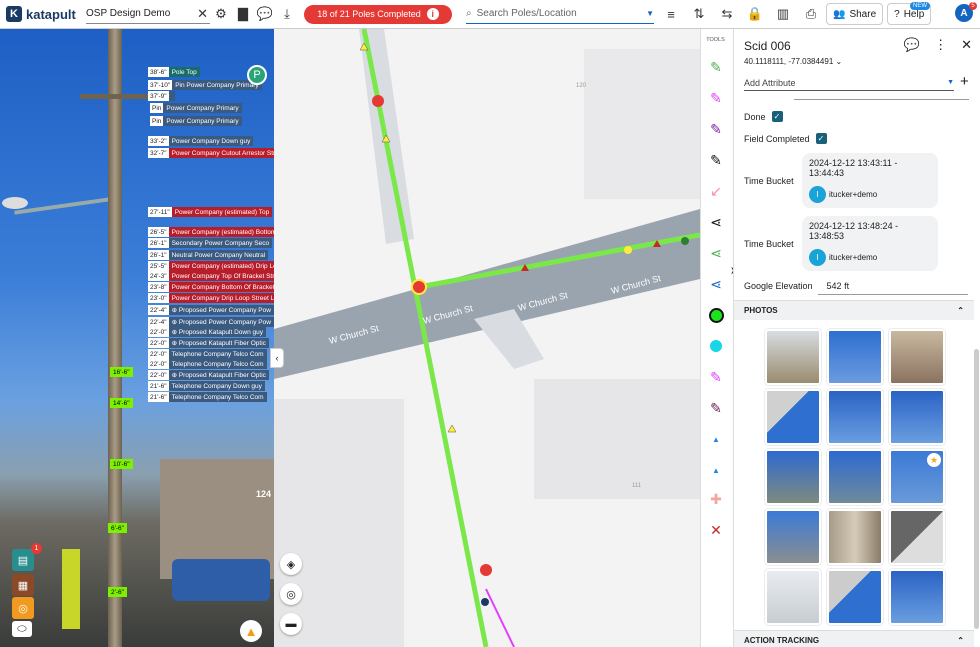 This screenshot has height=647, width=980. I want to click on collapse-chevron-icon: ⌃, so click(960, 310).